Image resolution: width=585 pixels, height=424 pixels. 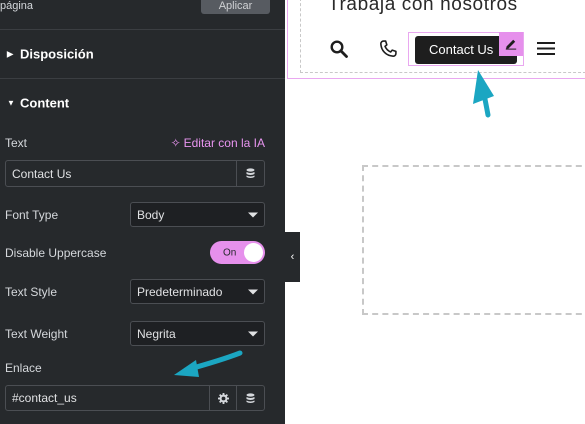 I want to click on panel-top-row: página Aplicar, so click(x=142, y=10).